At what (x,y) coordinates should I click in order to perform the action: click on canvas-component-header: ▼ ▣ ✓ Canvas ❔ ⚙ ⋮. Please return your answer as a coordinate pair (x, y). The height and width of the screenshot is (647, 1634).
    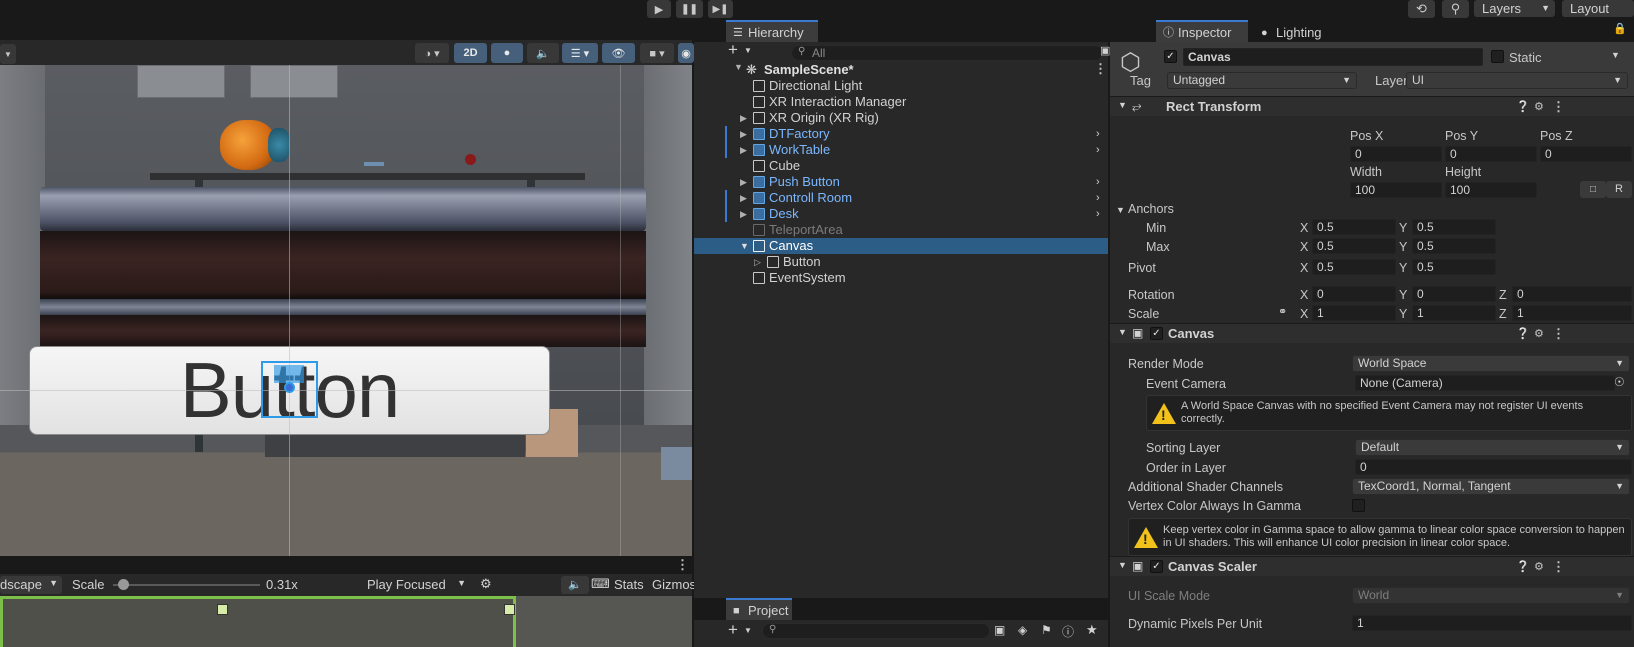
    Looking at the image, I should click on (1372, 333).